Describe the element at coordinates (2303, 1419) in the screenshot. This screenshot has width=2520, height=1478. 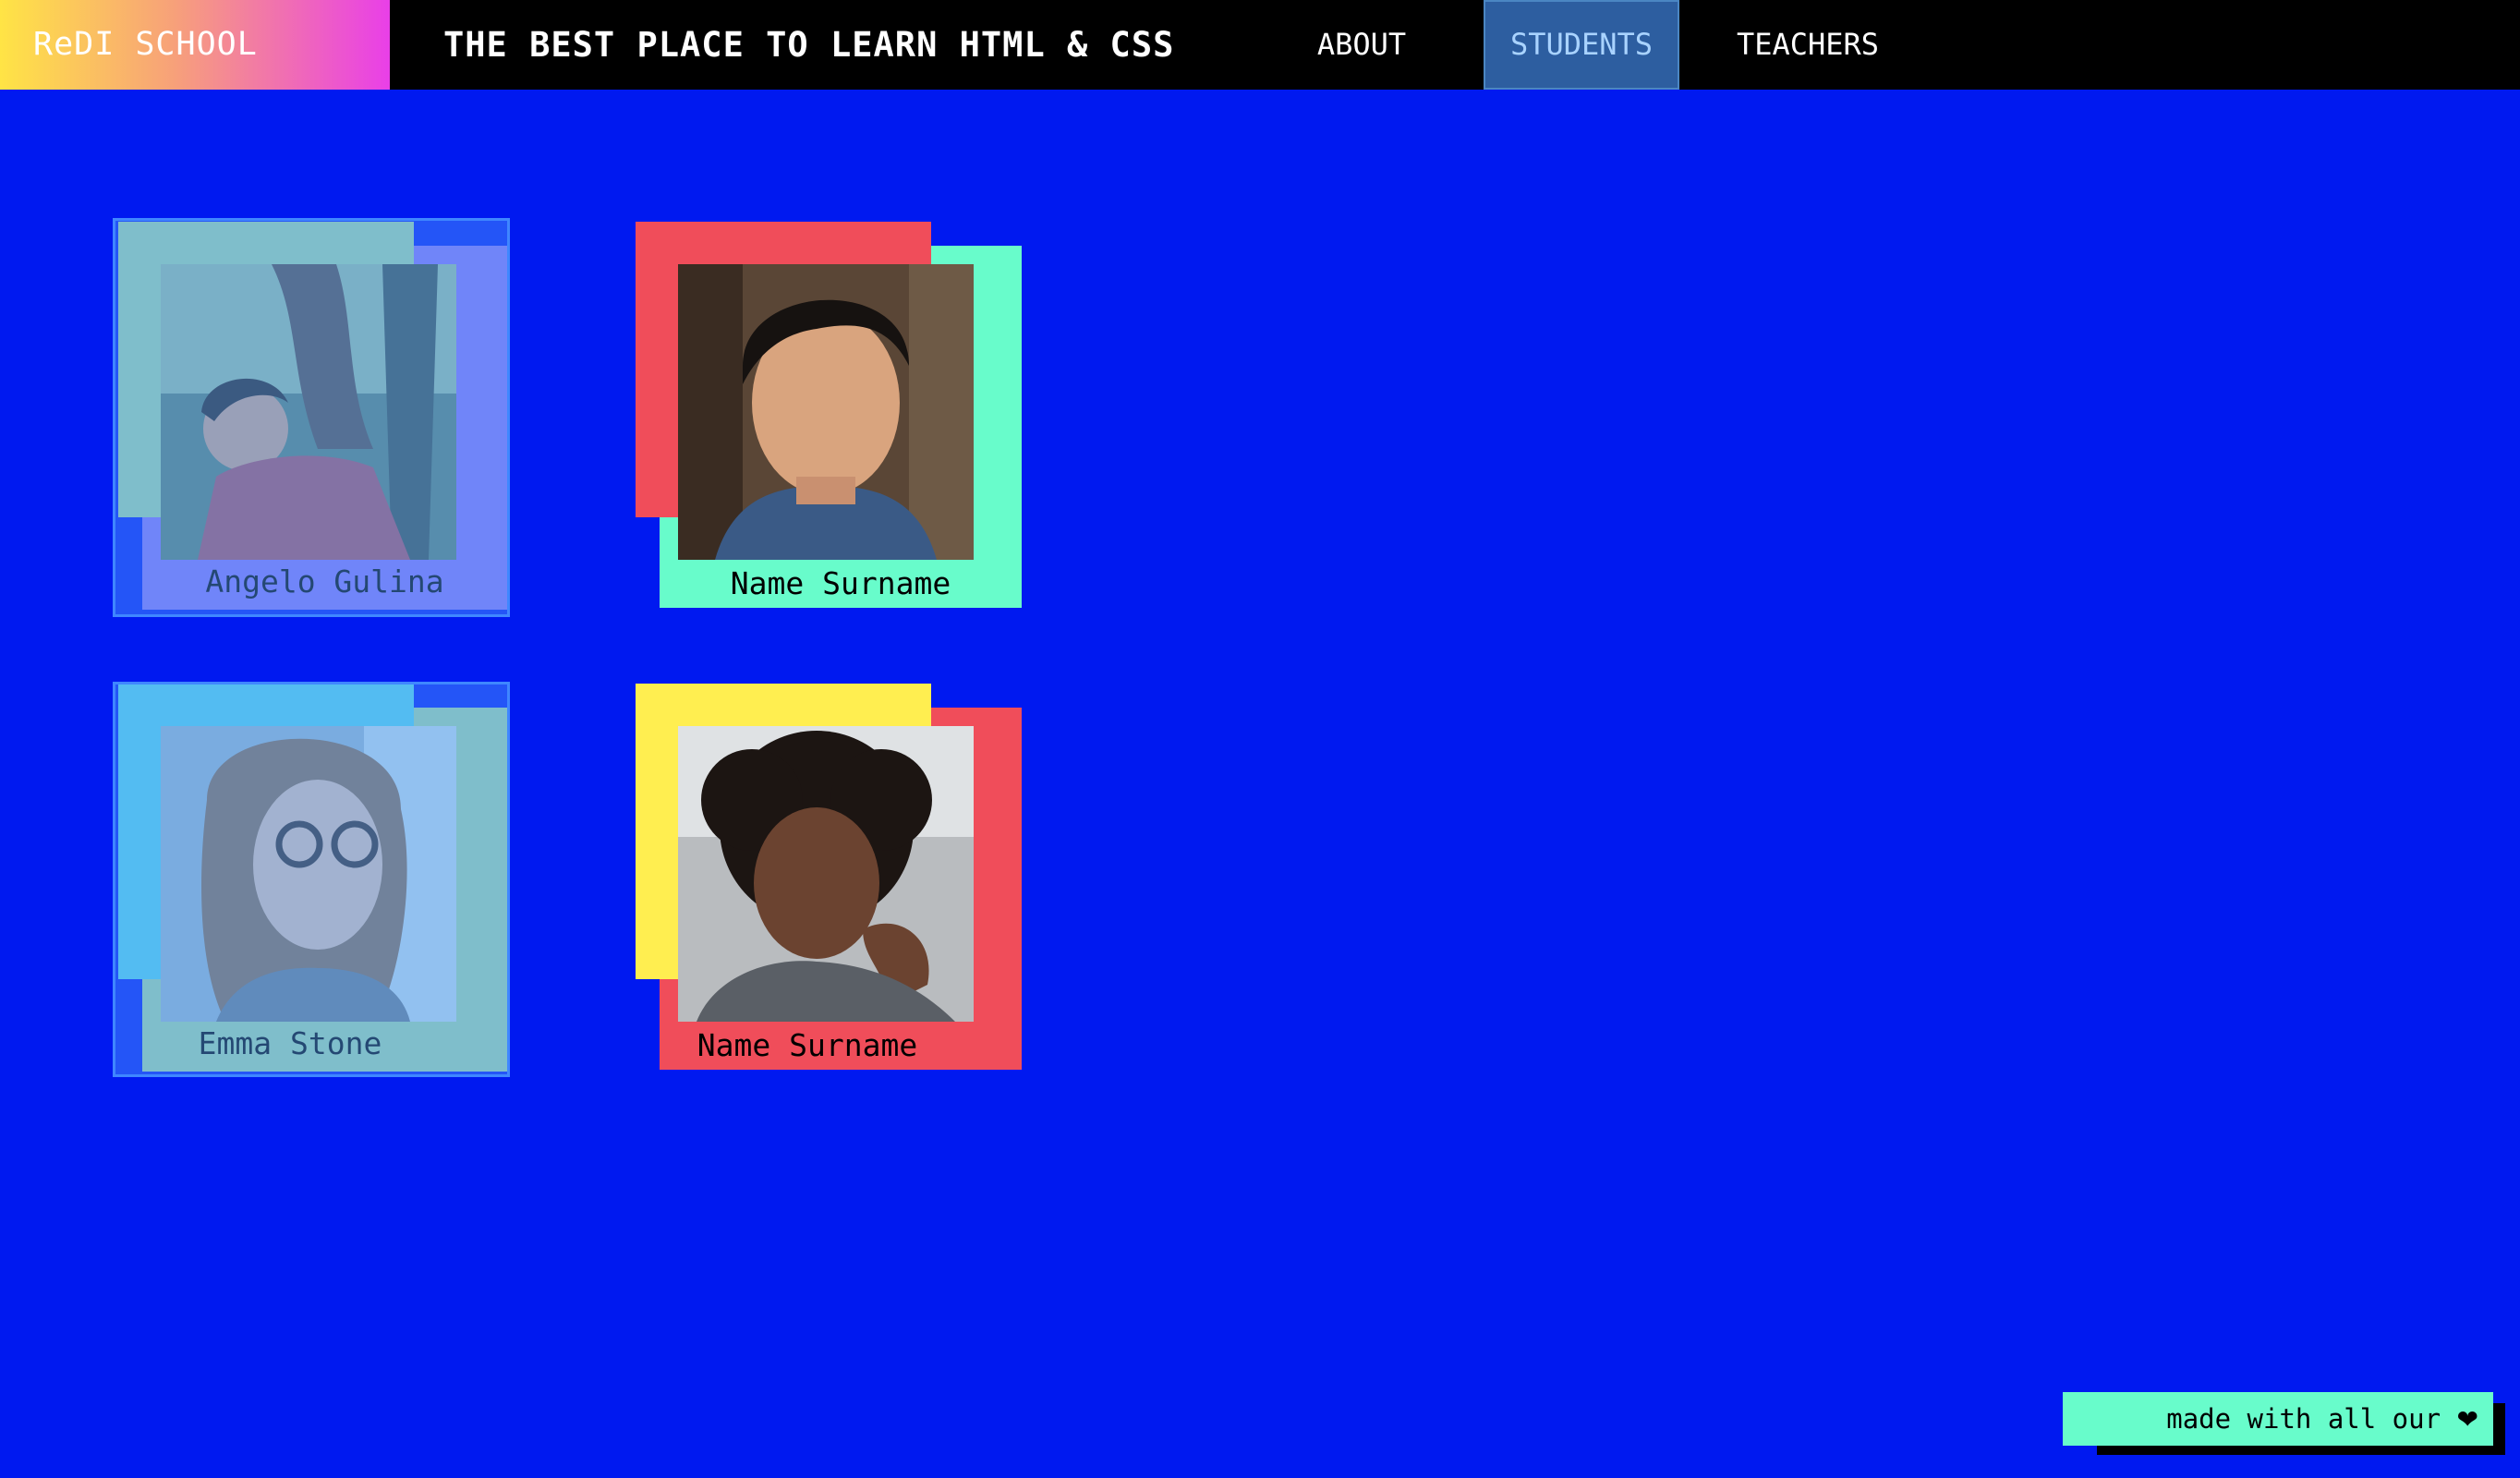
I see `footer-text: made with all our` at that location.